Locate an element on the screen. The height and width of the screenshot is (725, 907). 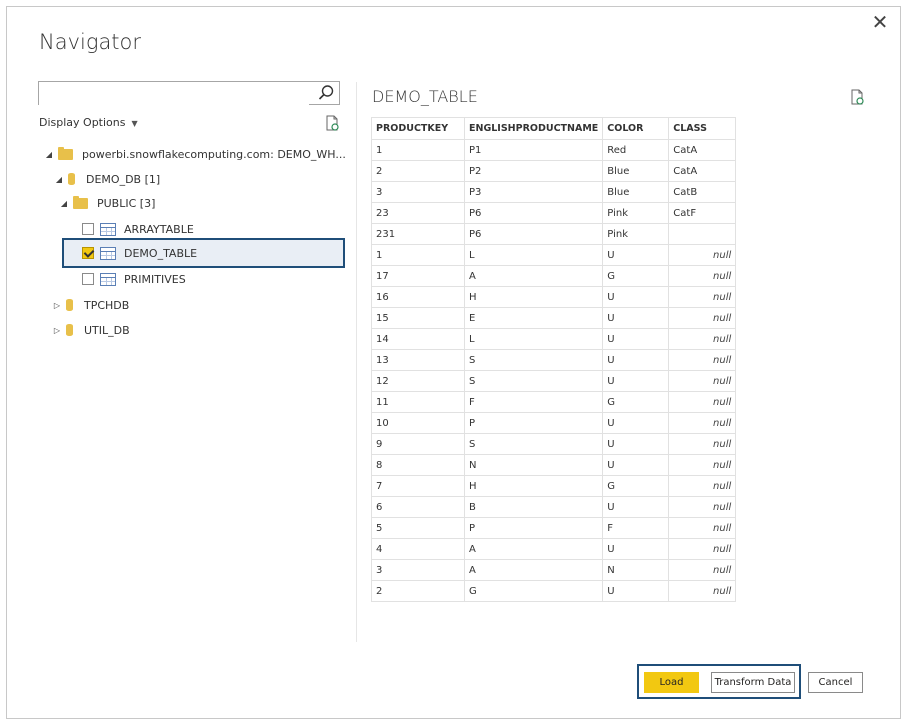
table-cell: 4 is located at coordinates (418, 549).